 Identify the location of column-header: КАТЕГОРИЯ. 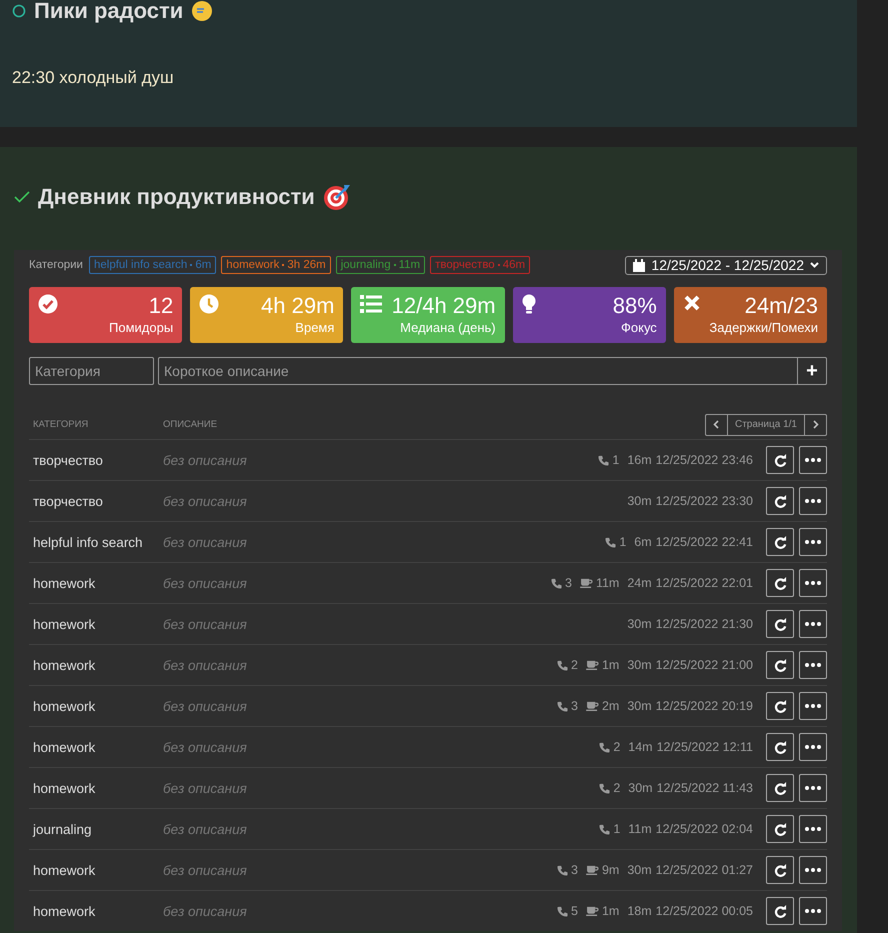
(61, 424).